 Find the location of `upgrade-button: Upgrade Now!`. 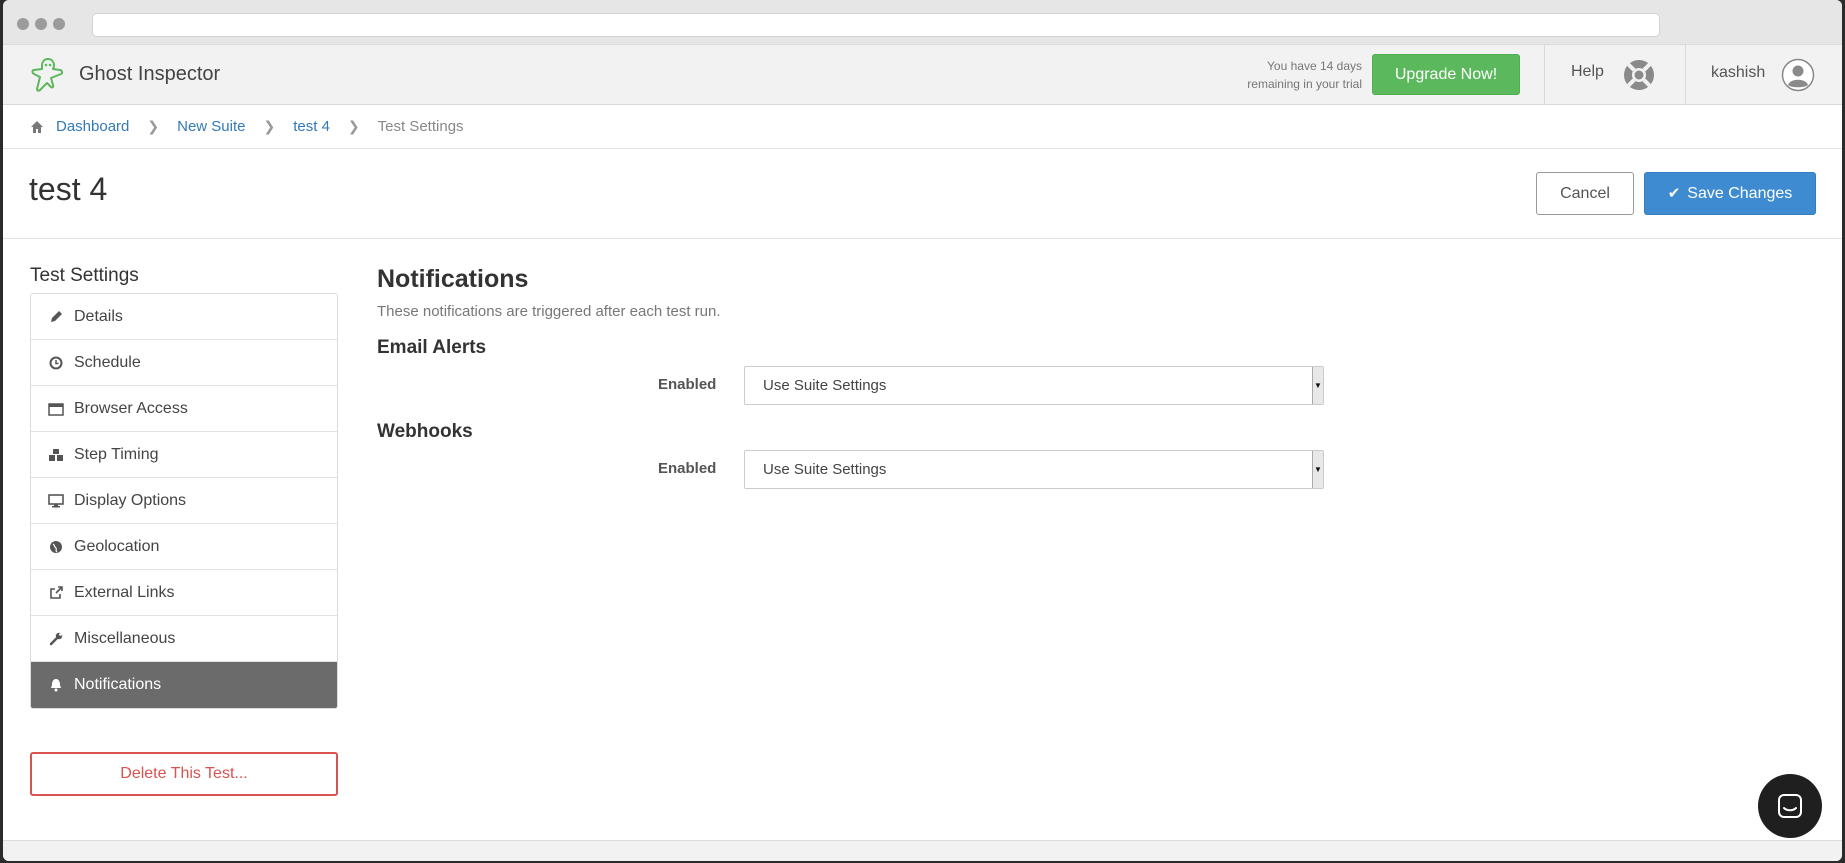

upgrade-button: Upgrade Now! is located at coordinates (1446, 74).